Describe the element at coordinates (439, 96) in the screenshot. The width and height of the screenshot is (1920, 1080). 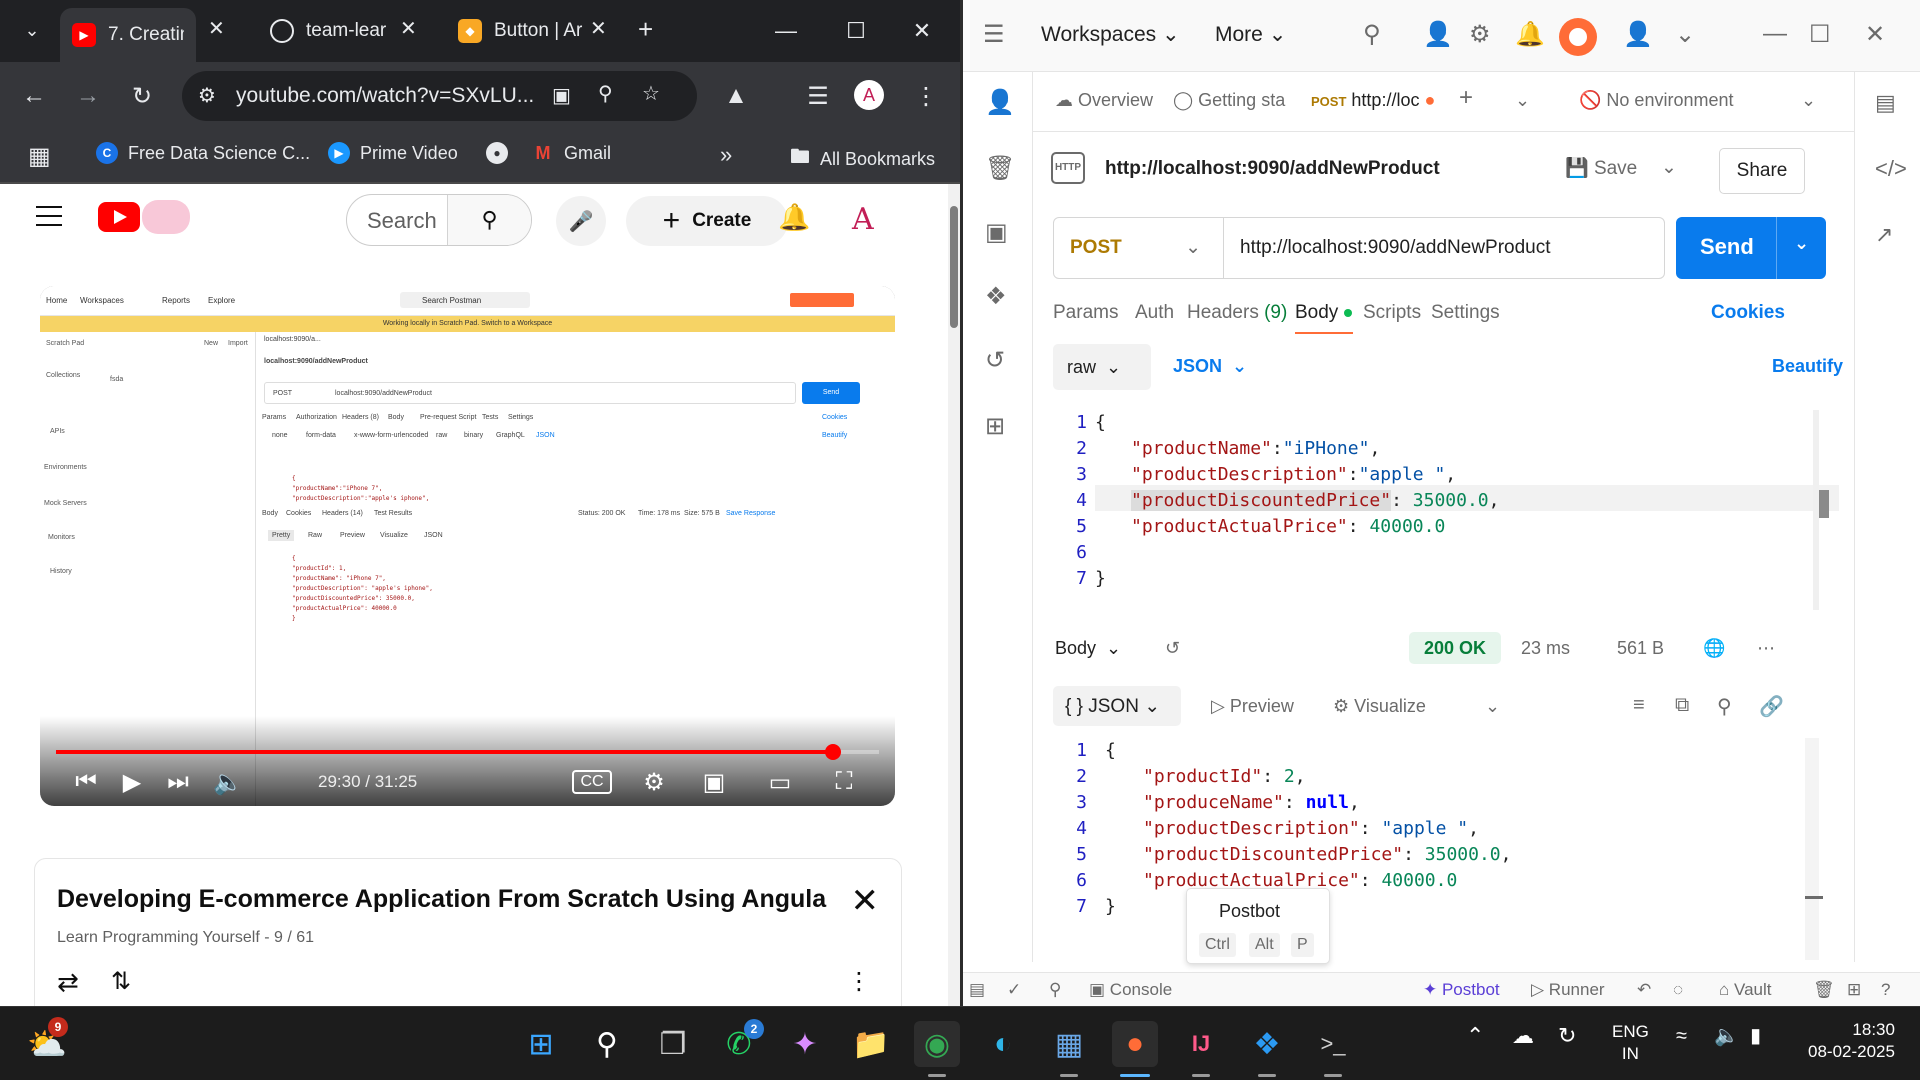
I see `address-bar: ⚙ youtube.com/watch?v=SXvLU... ▣ ⚲ ☆` at that location.